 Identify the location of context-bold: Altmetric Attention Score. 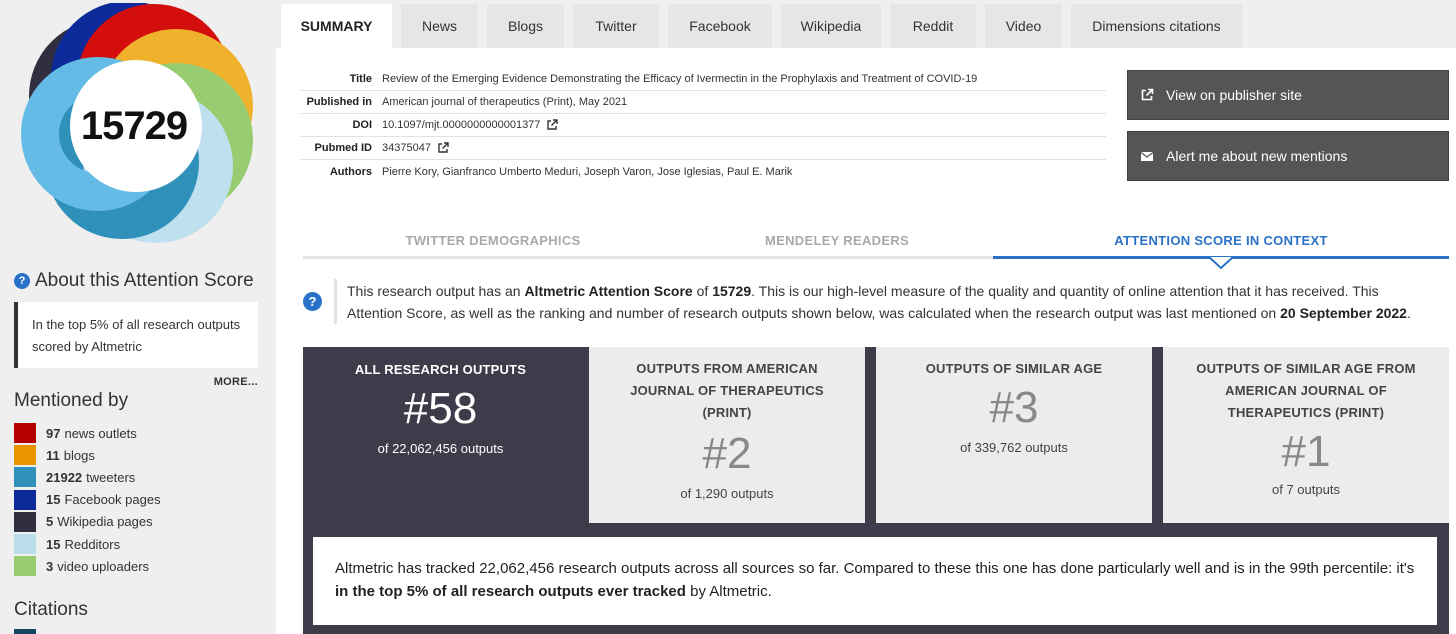
(608, 291).